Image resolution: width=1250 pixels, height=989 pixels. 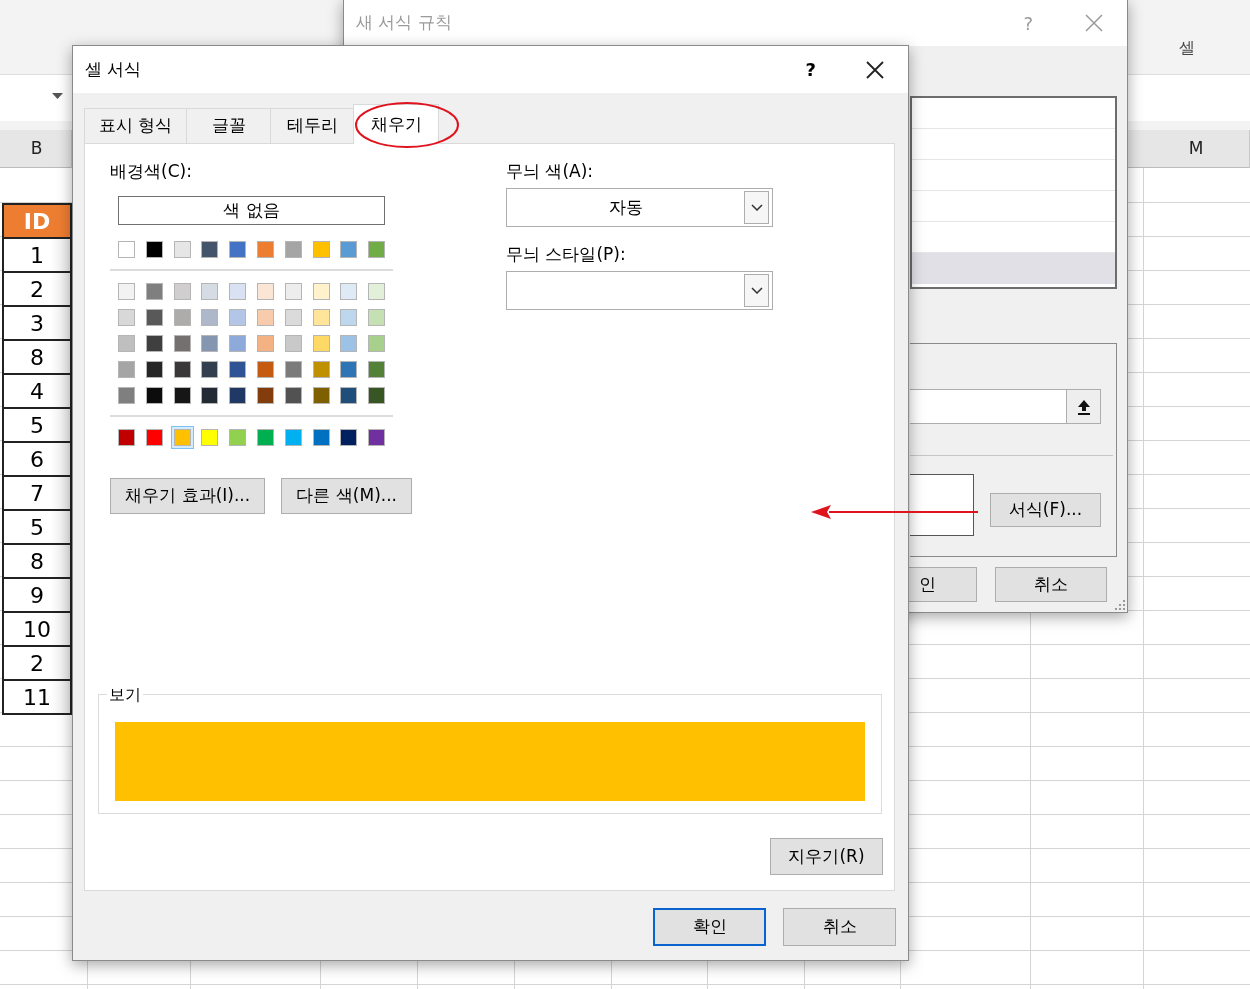 What do you see at coordinates (396, 124) in the screenshot?
I see `tab: 채우기` at bounding box center [396, 124].